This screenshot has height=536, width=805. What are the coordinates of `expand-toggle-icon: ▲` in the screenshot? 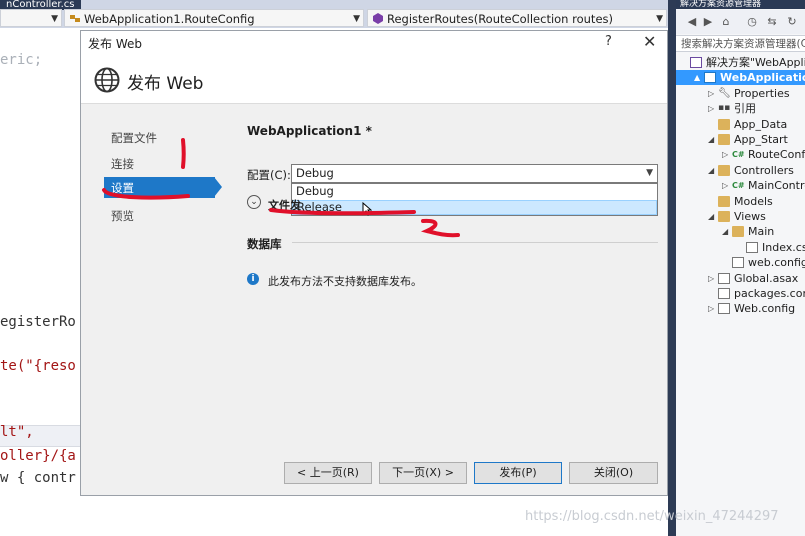 It's located at (697, 77).